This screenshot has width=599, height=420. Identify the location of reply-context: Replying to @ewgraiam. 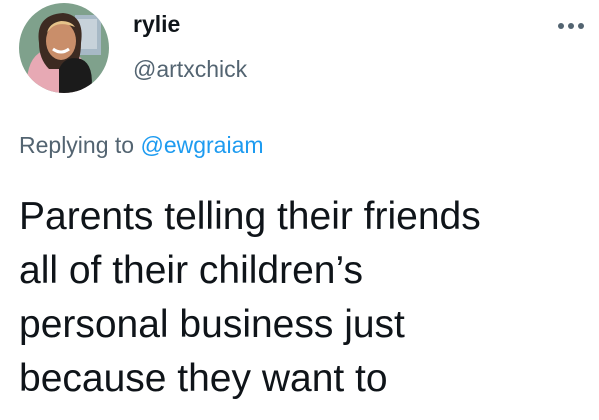
(141, 145).